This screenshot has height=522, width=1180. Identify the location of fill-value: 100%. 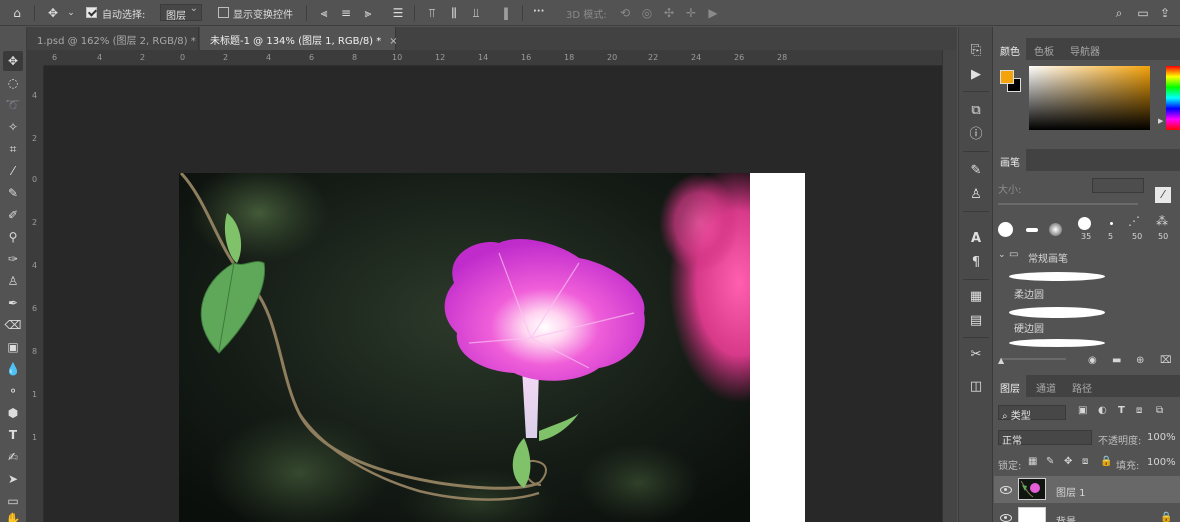
(1161, 462).